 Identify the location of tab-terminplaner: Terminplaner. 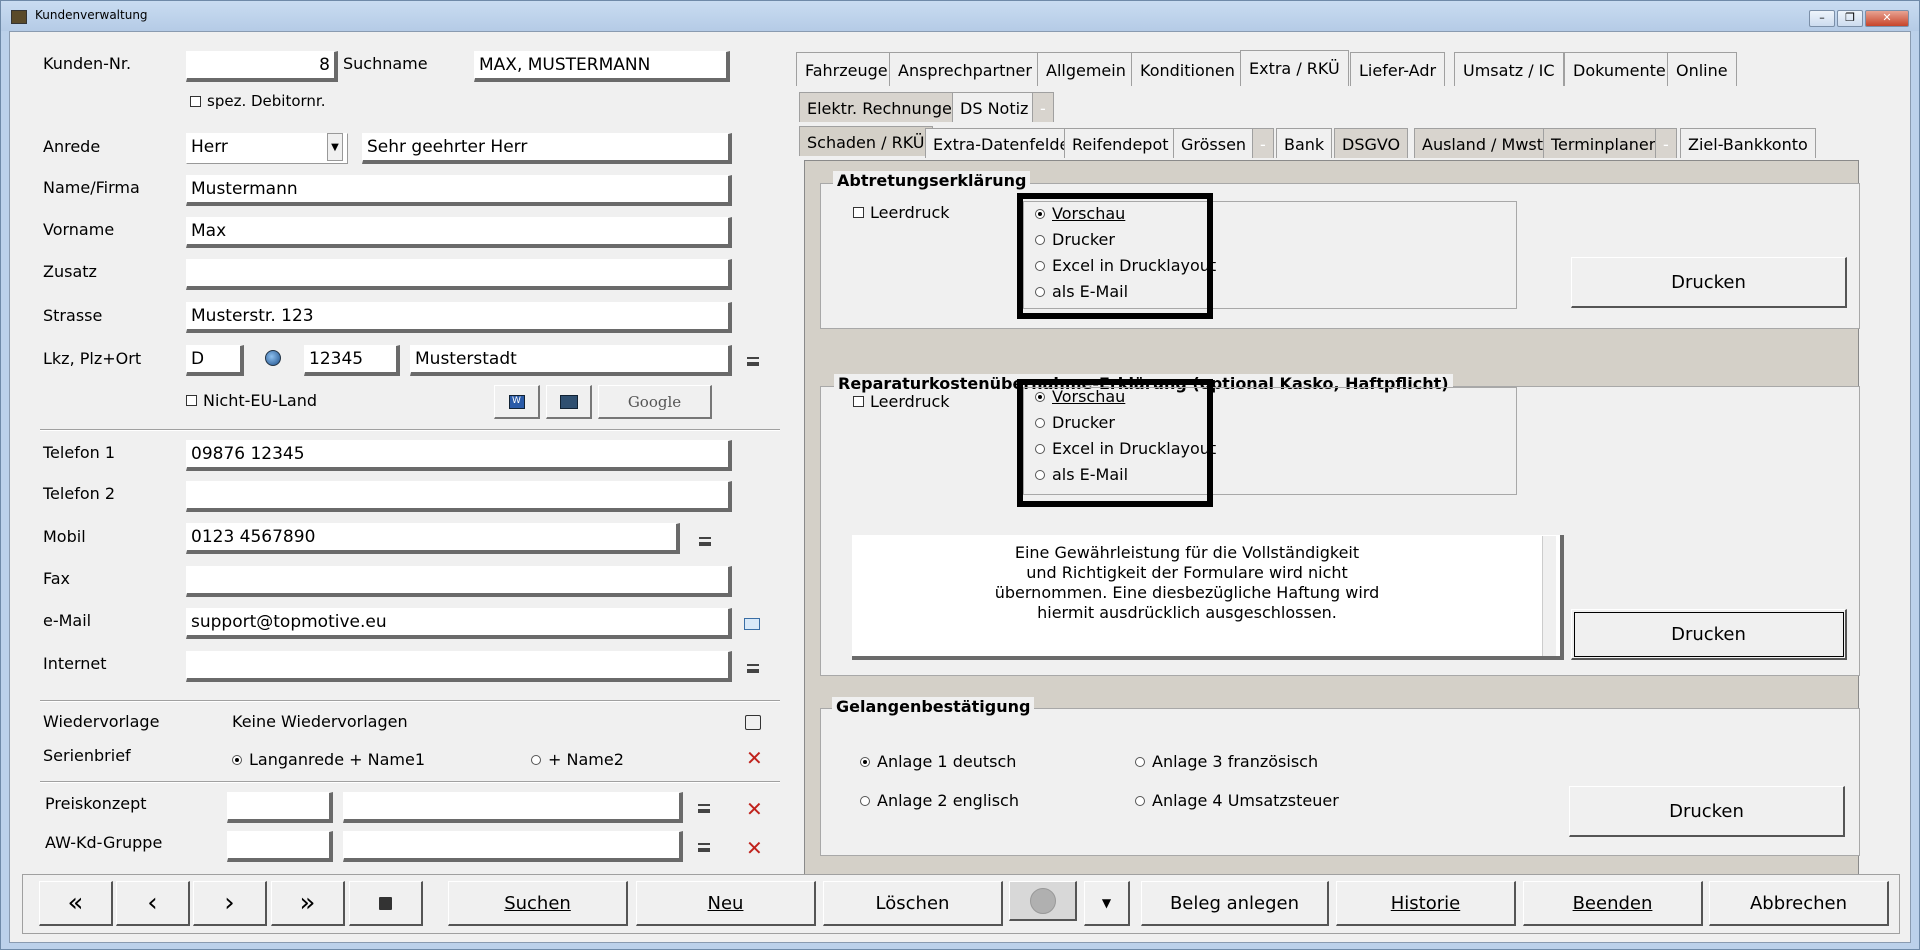
(1603, 143).